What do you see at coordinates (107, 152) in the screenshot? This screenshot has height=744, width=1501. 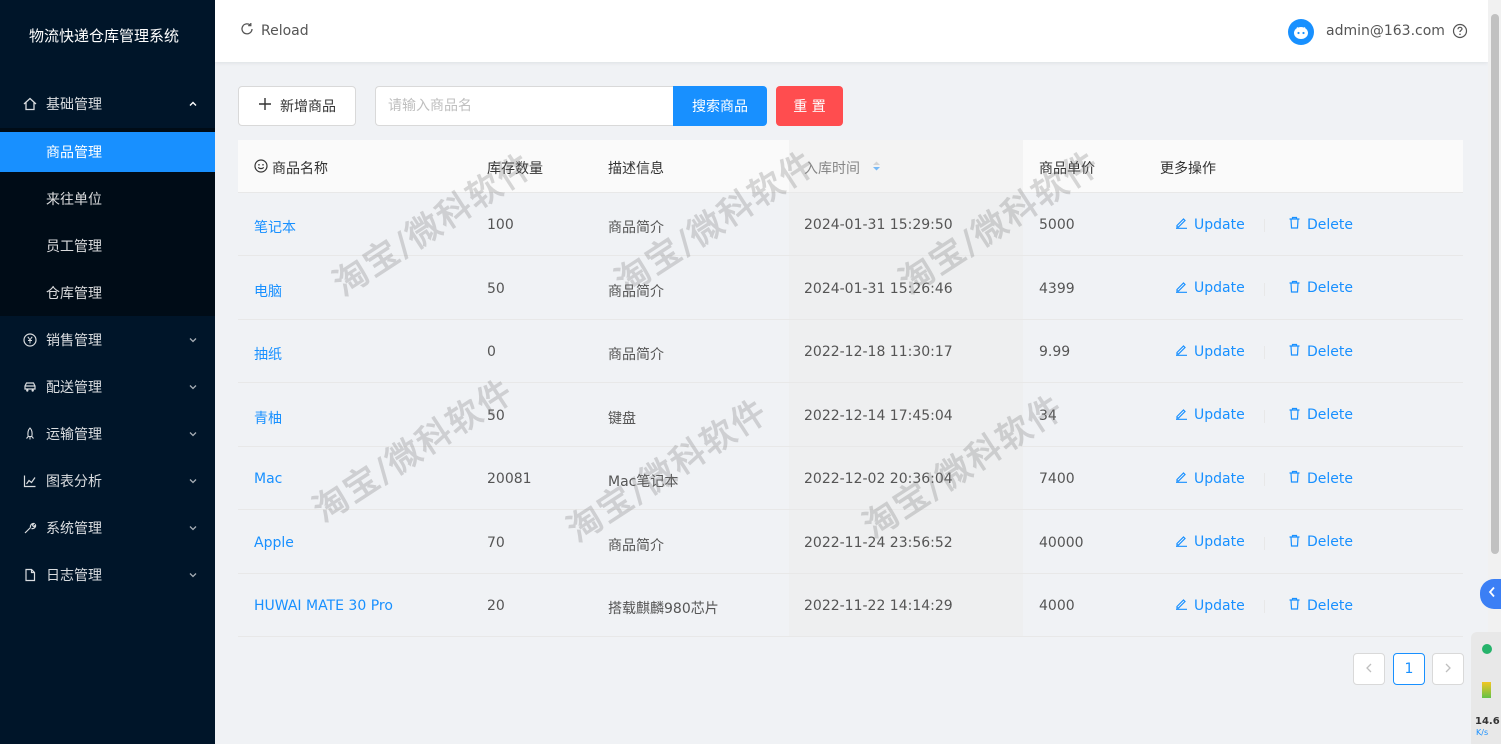 I see `sidebar-item-product-management: 商品管理` at bounding box center [107, 152].